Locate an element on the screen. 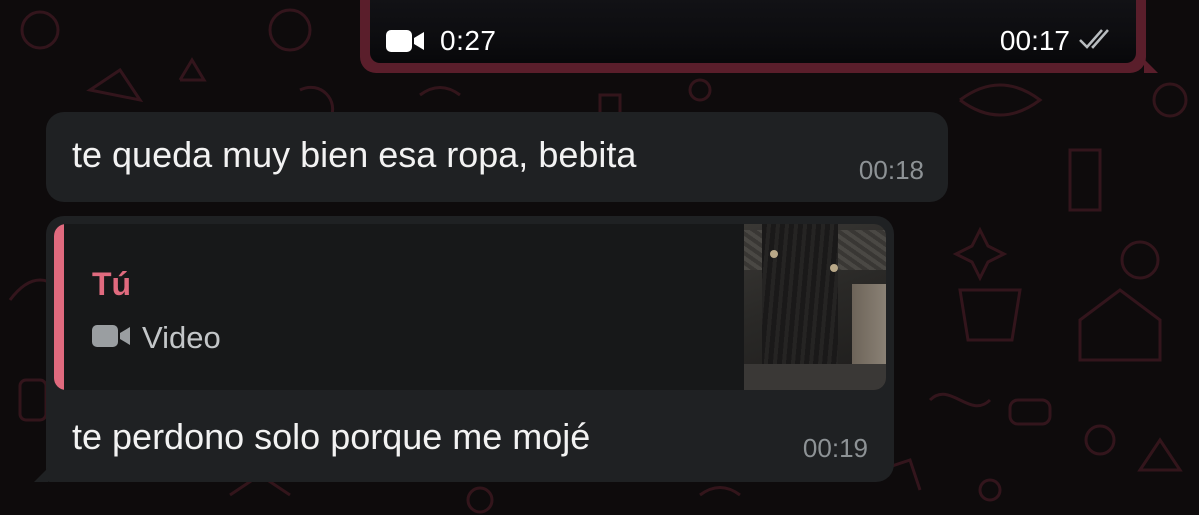  quote-author: Tú is located at coordinates (112, 284).